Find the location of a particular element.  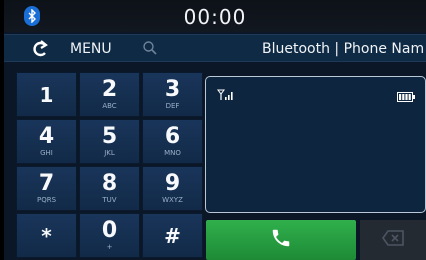

key-digit: 3 is located at coordinates (172, 89).